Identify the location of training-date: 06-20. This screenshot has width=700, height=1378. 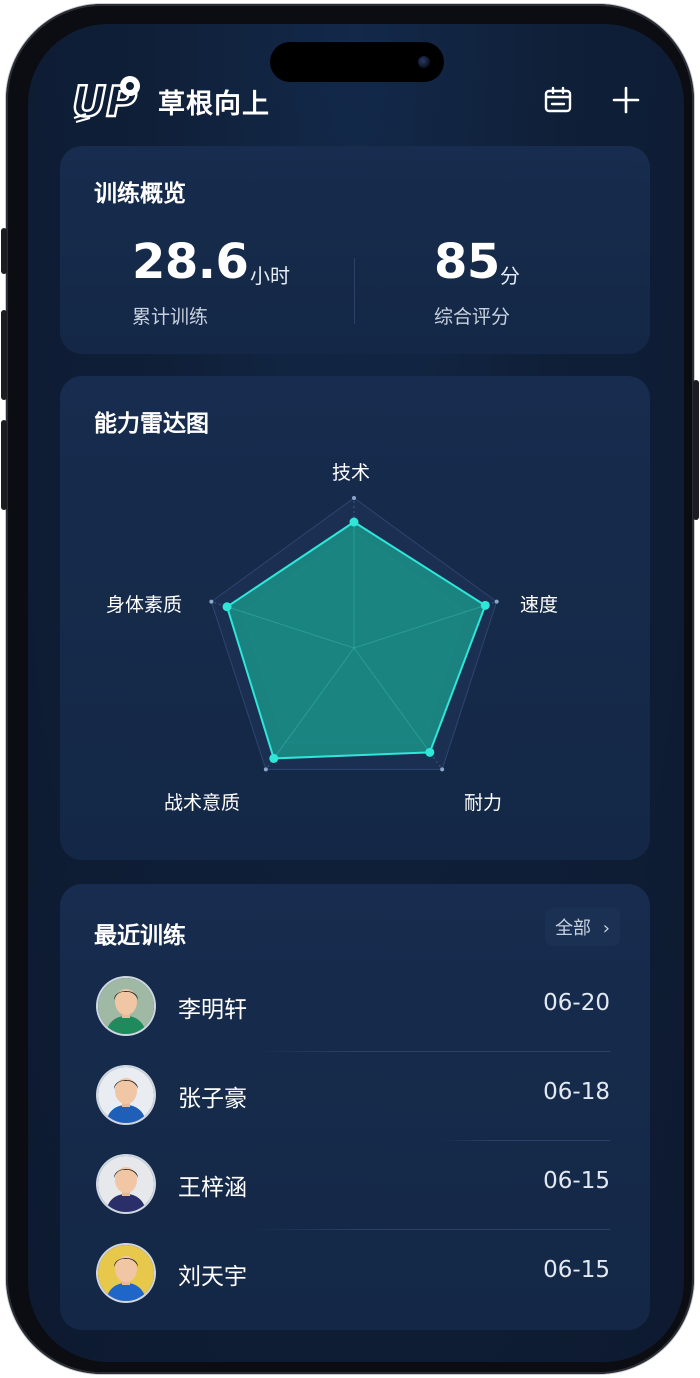
(576, 1003).